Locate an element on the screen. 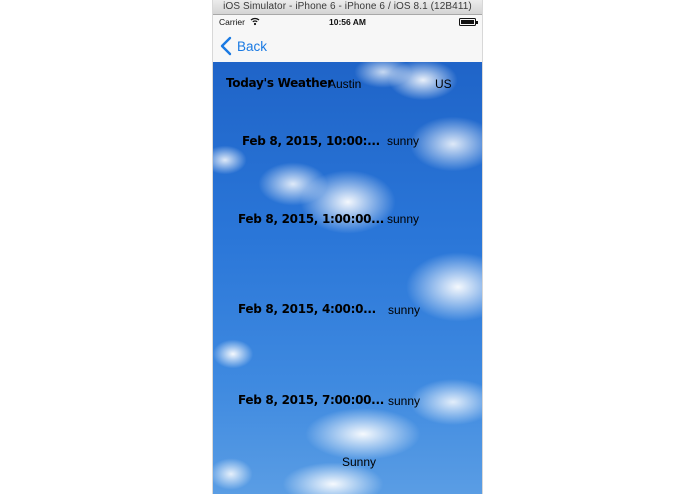 The height and width of the screenshot is (494, 695). weather-heading: Today's Weather is located at coordinates (279, 83).